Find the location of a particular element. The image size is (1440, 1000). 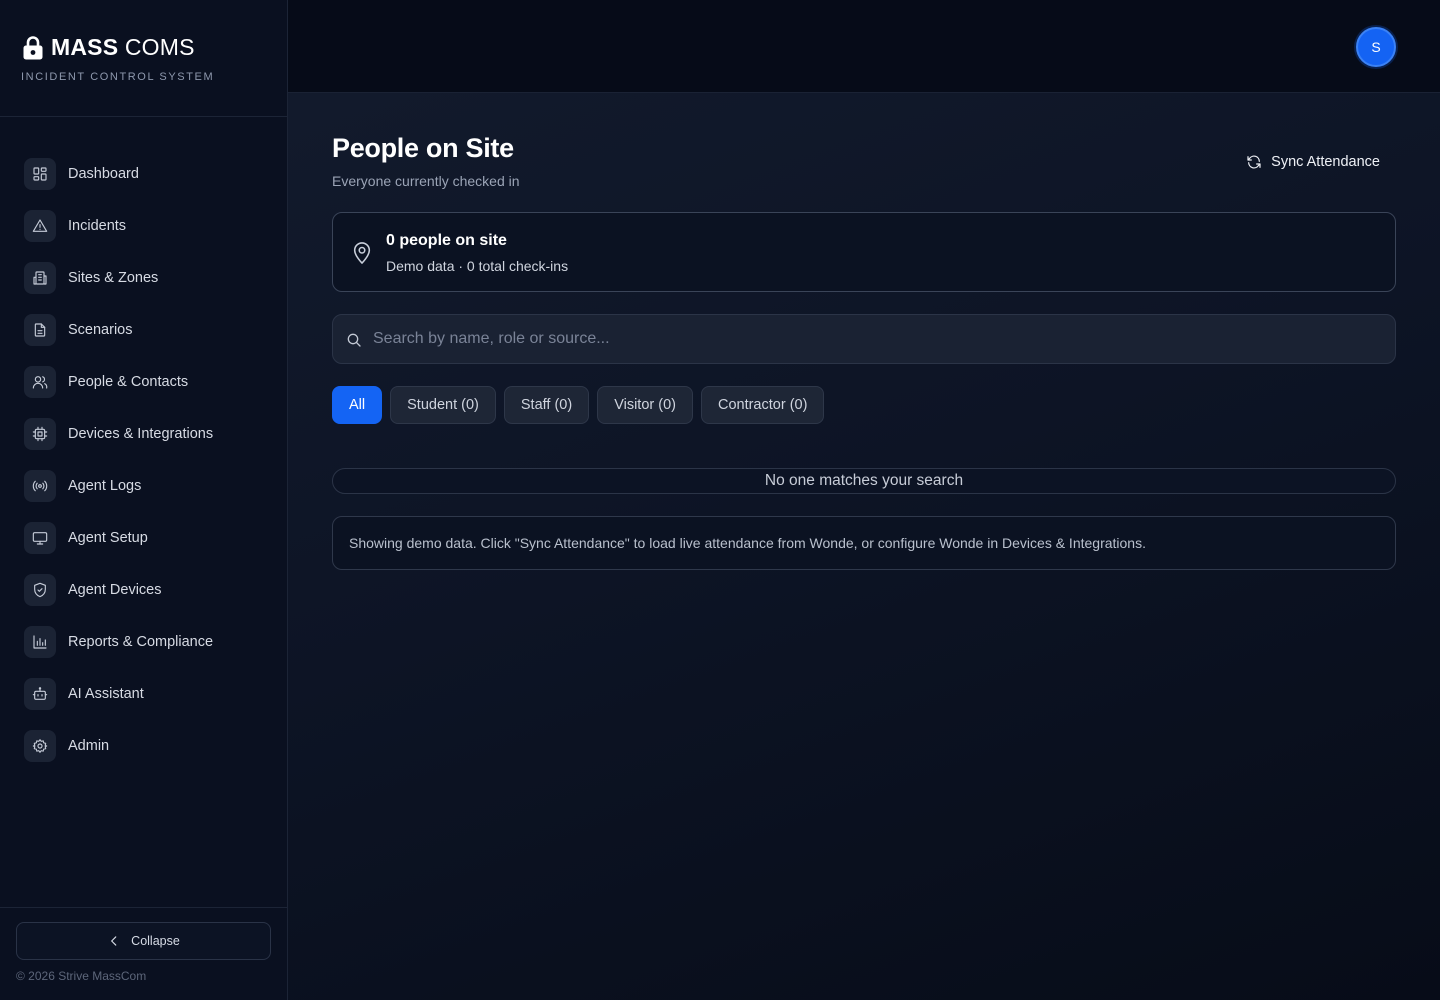

filter-staff: Staff (0) is located at coordinates (546, 405).